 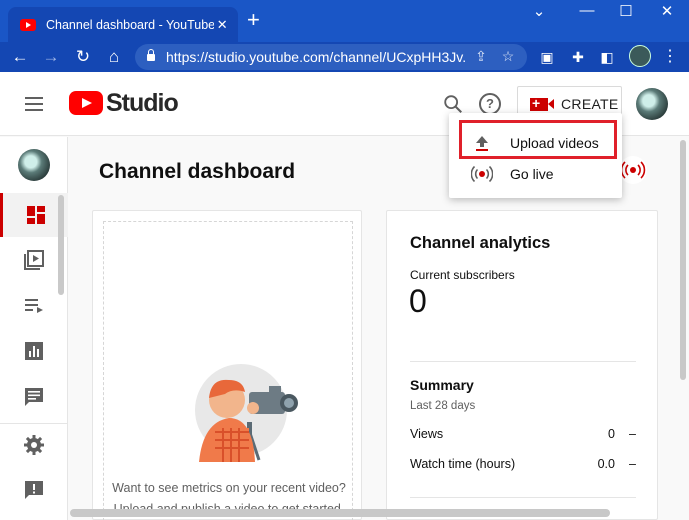 I want to click on close-window-button: ✕, so click(x=667, y=11).